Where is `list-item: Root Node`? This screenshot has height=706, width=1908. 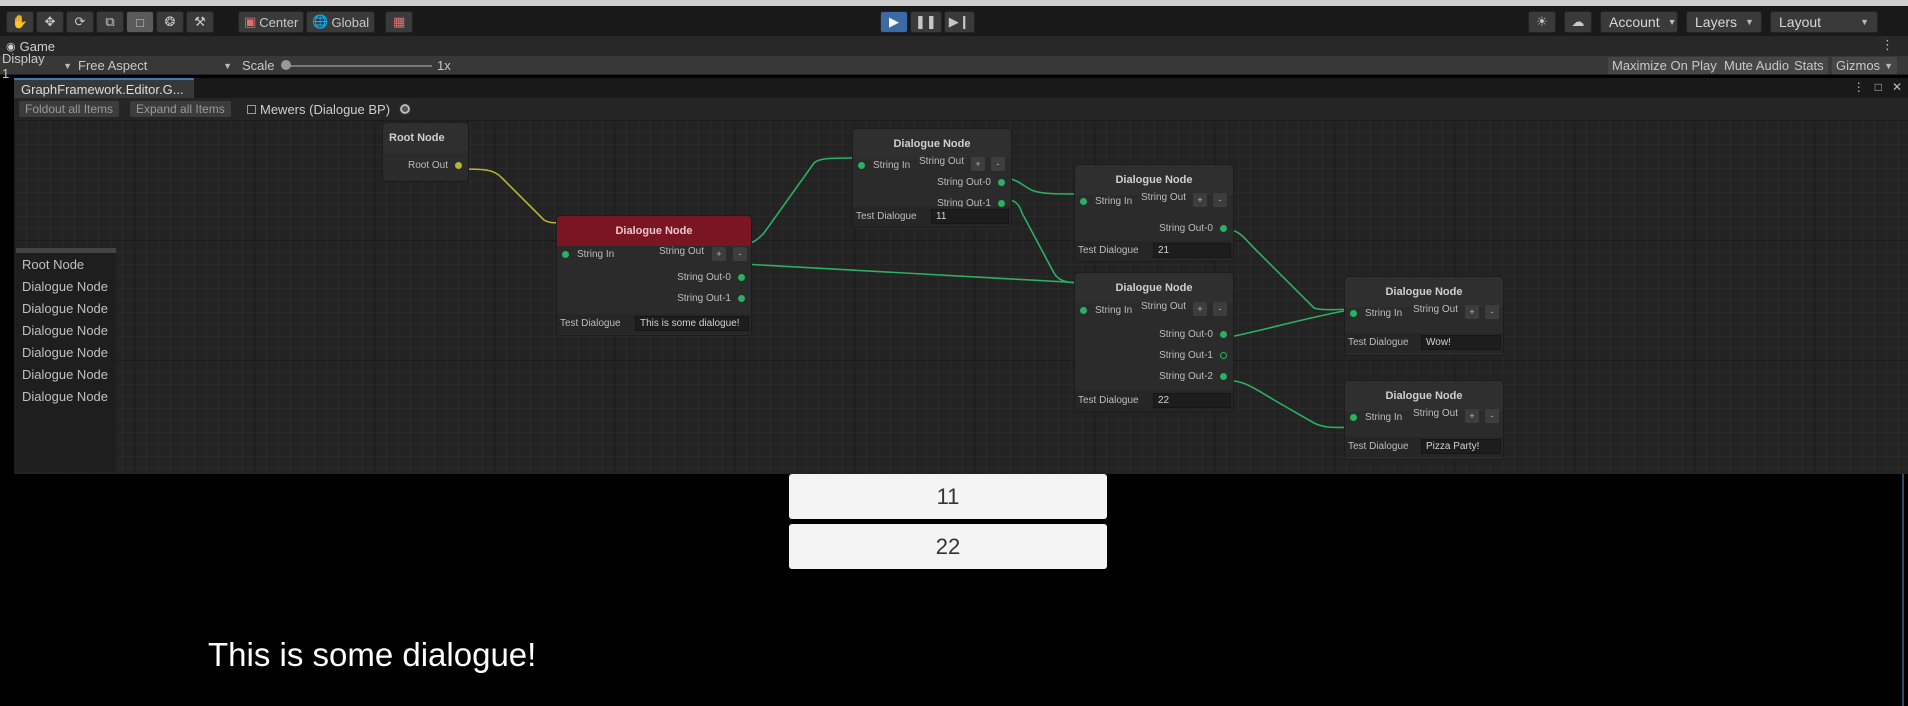
list-item: Root Node is located at coordinates (66, 264).